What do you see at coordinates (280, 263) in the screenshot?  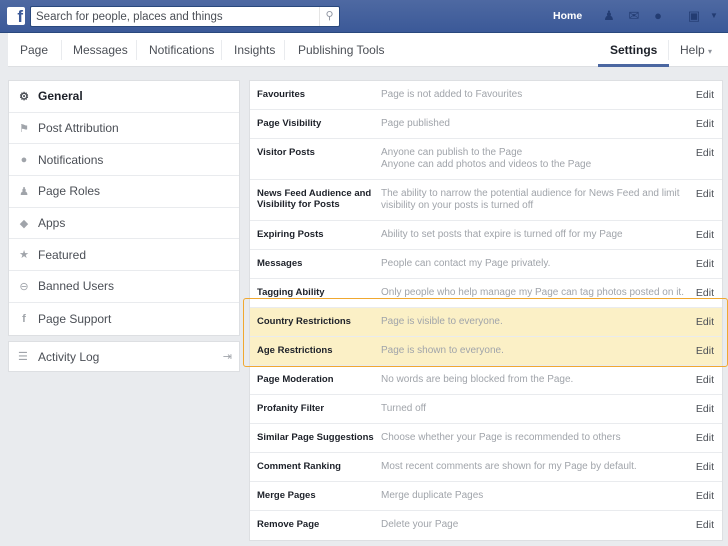 I see `setting-name: Messages` at bounding box center [280, 263].